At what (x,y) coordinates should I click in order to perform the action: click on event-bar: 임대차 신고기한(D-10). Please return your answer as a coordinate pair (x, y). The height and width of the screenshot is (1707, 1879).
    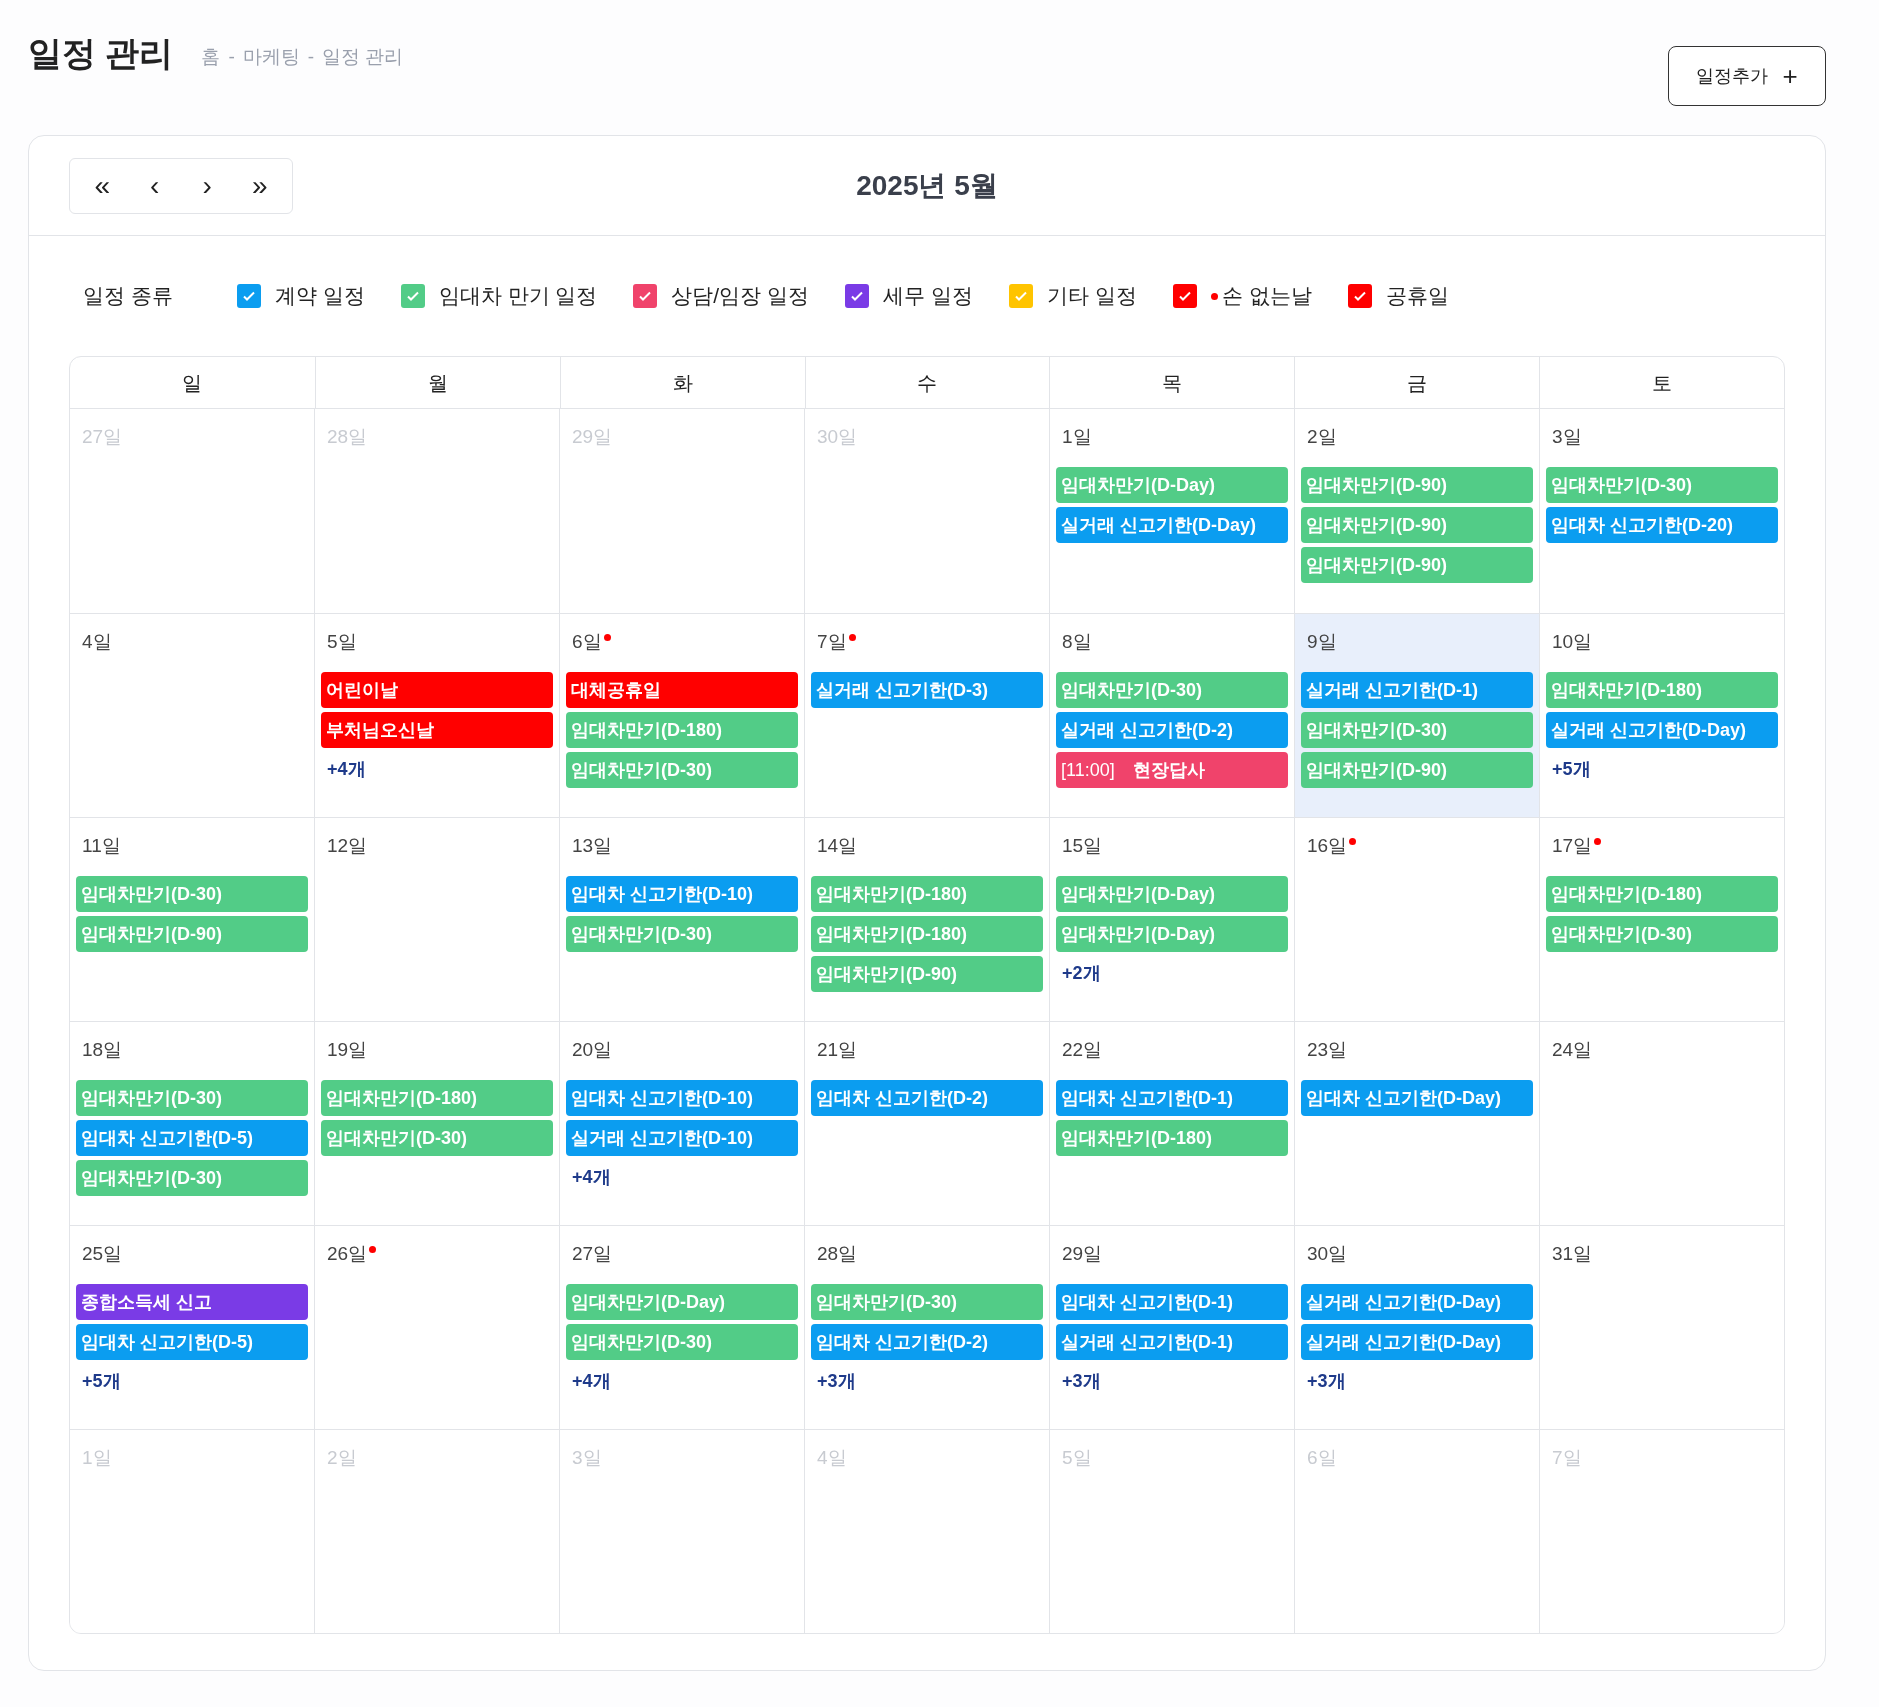
    Looking at the image, I should click on (682, 1098).